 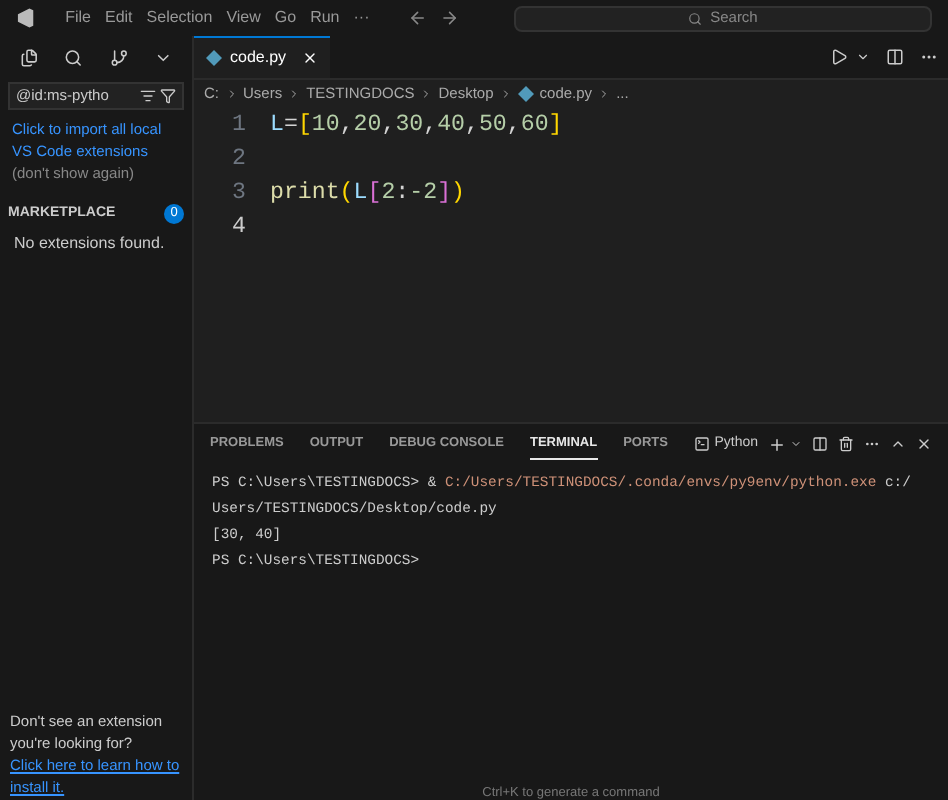 What do you see at coordinates (78, 18) in the screenshot?
I see `menu-item: File` at bounding box center [78, 18].